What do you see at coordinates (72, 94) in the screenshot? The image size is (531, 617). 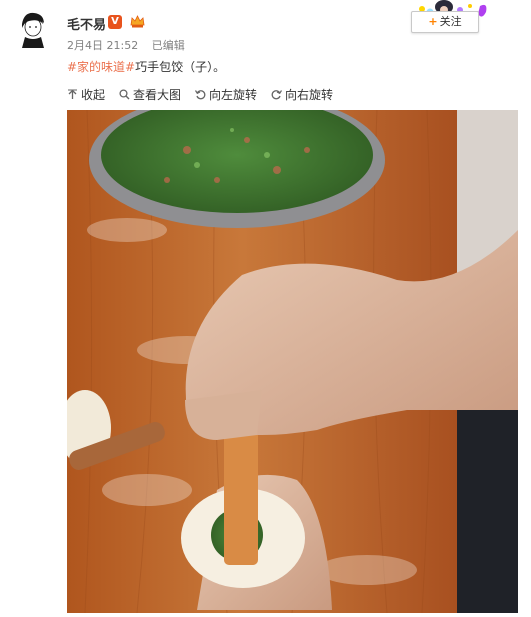 I see `collapse-icon` at bounding box center [72, 94].